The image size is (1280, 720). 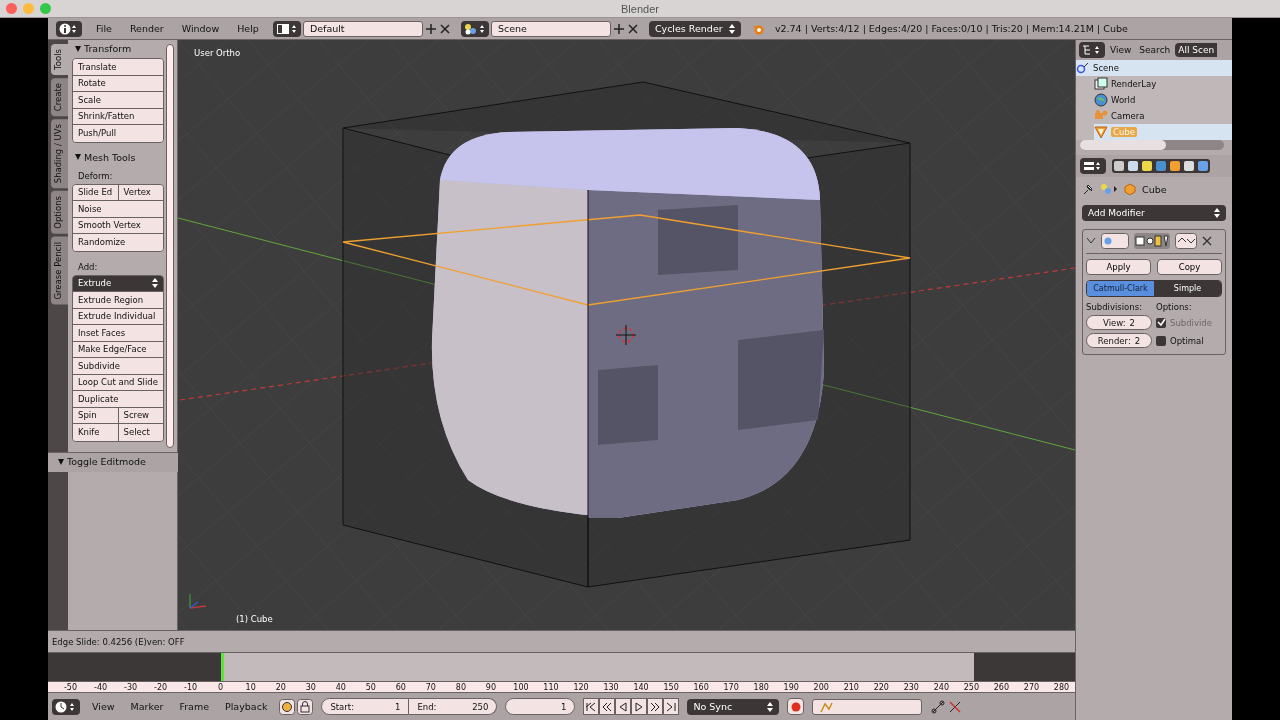 What do you see at coordinates (1133, 166) in the screenshot?
I see `layers-tab-icon` at bounding box center [1133, 166].